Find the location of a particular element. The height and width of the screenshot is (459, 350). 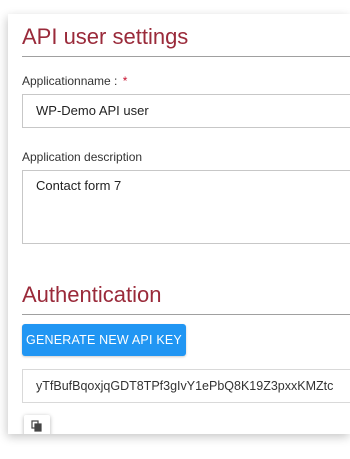

application-name-label: Applicationname : * is located at coordinates (74, 81).